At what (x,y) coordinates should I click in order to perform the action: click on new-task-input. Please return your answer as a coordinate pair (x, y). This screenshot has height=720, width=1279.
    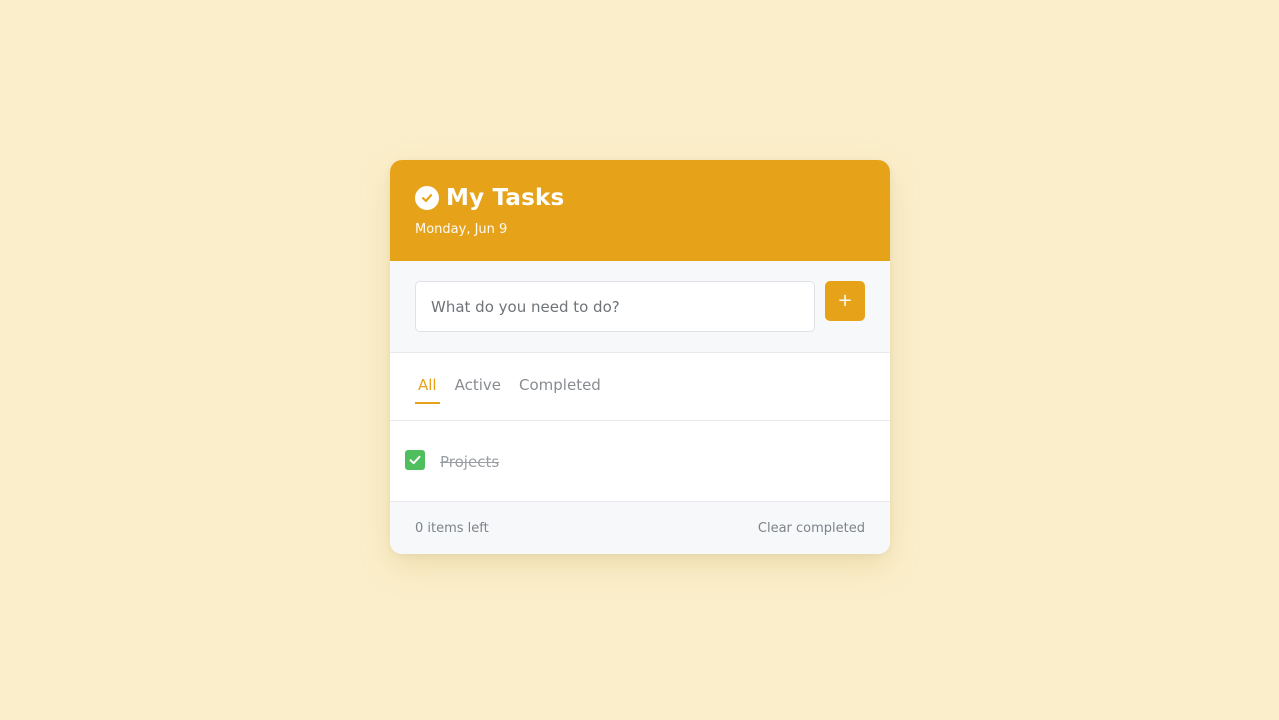
    Looking at the image, I should click on (615, 306).